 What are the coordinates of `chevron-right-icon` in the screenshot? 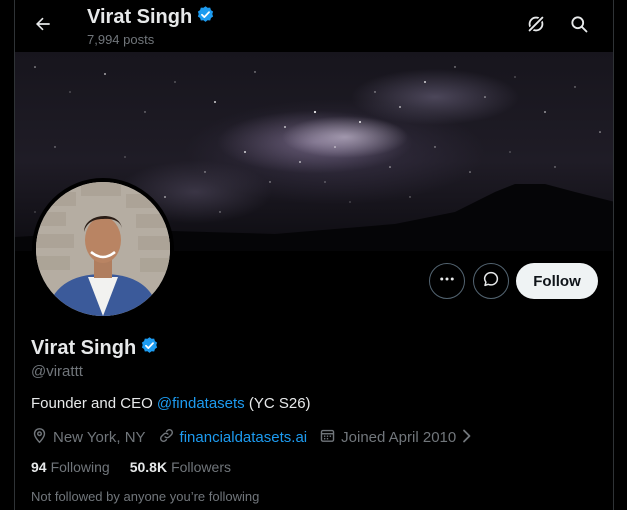 It's located at (467, 438).